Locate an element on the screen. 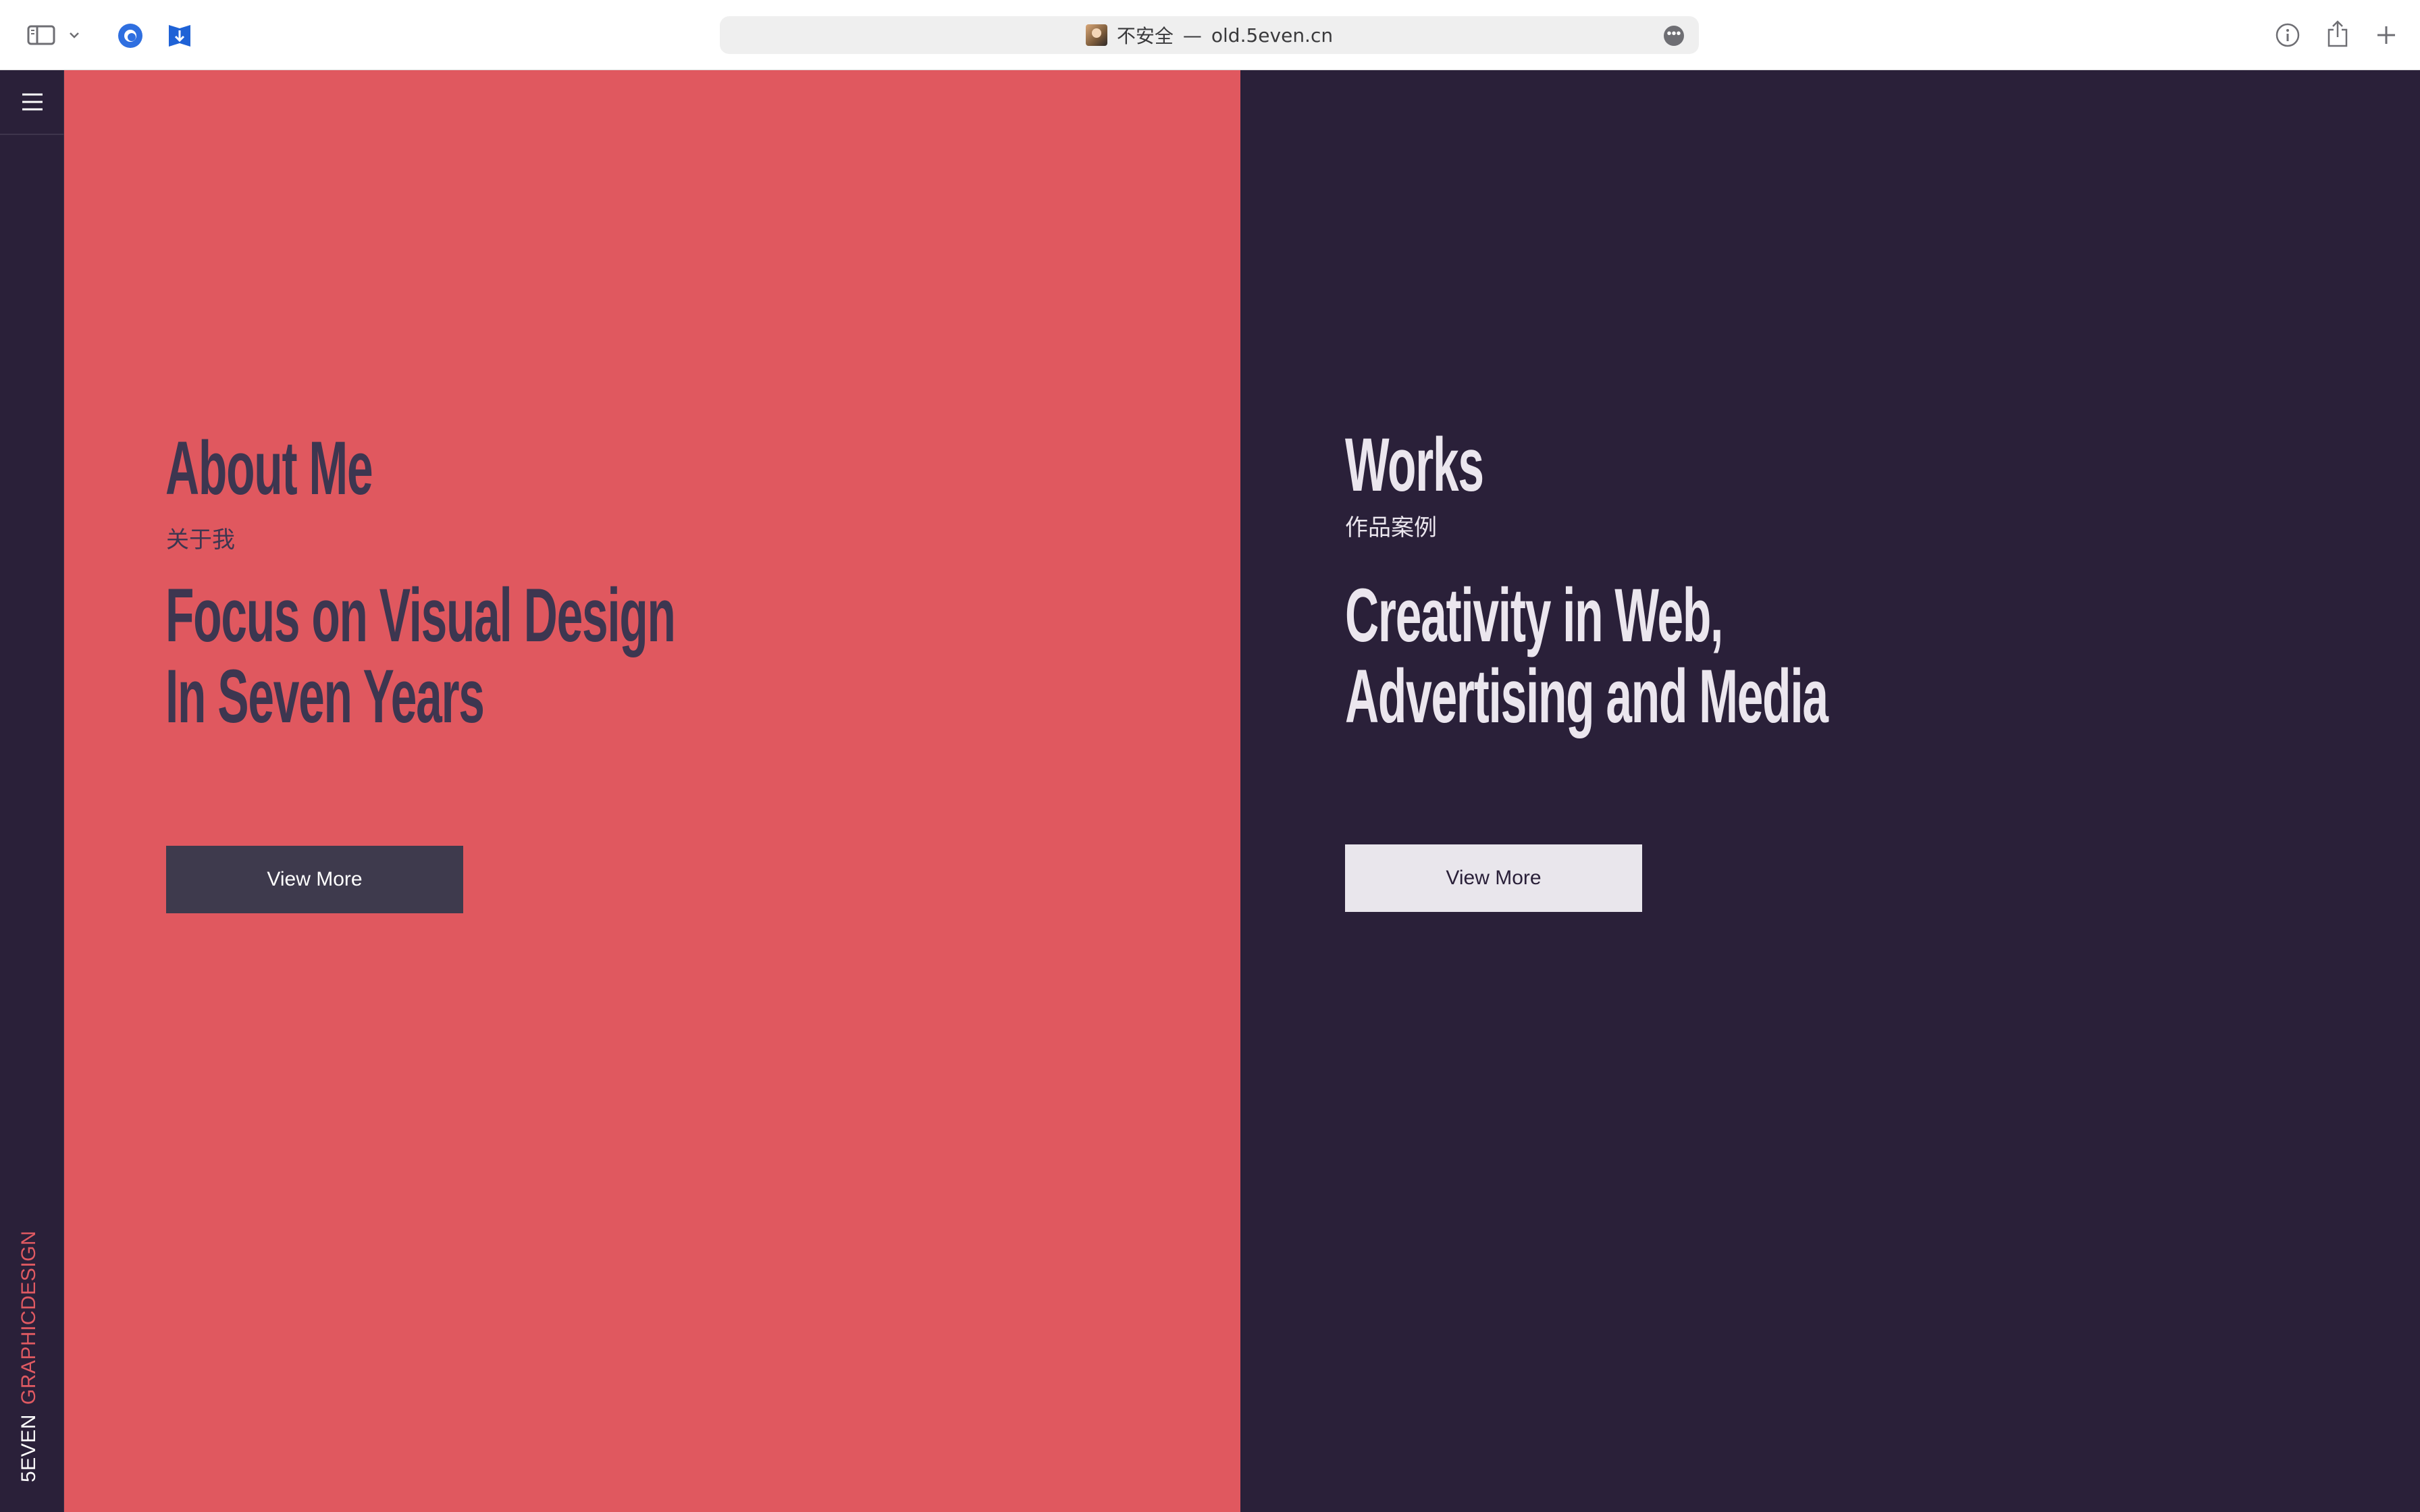  chevron-down-icon is located at coordinates (74, 35).